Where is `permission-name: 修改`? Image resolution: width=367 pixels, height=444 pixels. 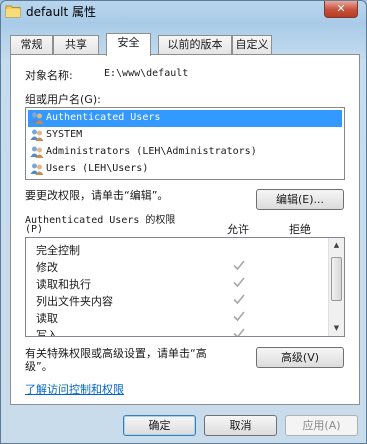 permission-name: 修改 is located at coordinates (47, 267).